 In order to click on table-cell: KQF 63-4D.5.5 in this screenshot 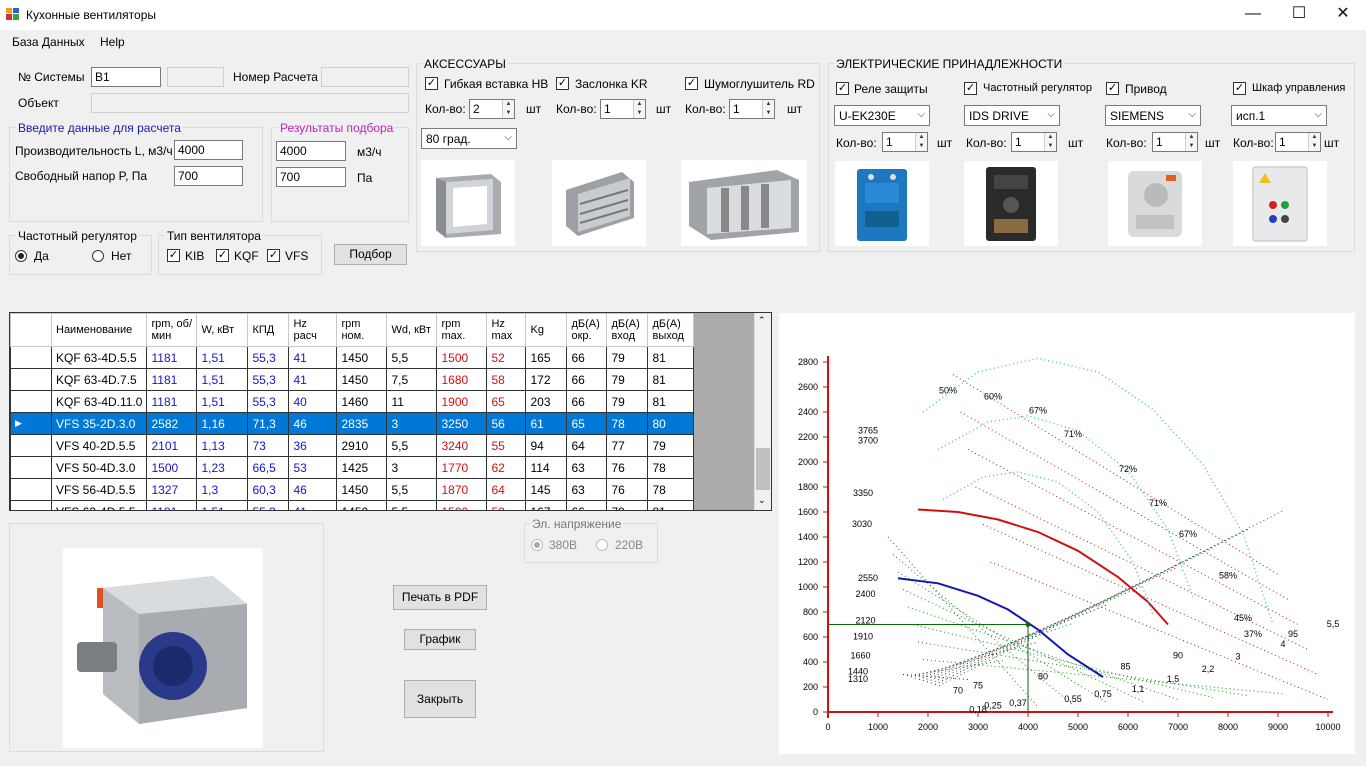, I will do `click(99, 357)`.